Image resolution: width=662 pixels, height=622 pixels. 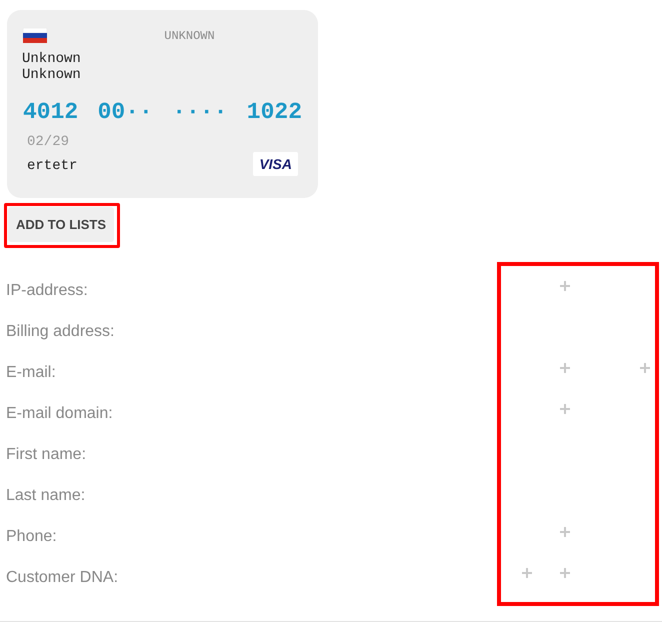 What do you see at coordinates (48, 142) in the screenshot?
I see `card-expiry: 02/29` at bounding box center [48, 142].